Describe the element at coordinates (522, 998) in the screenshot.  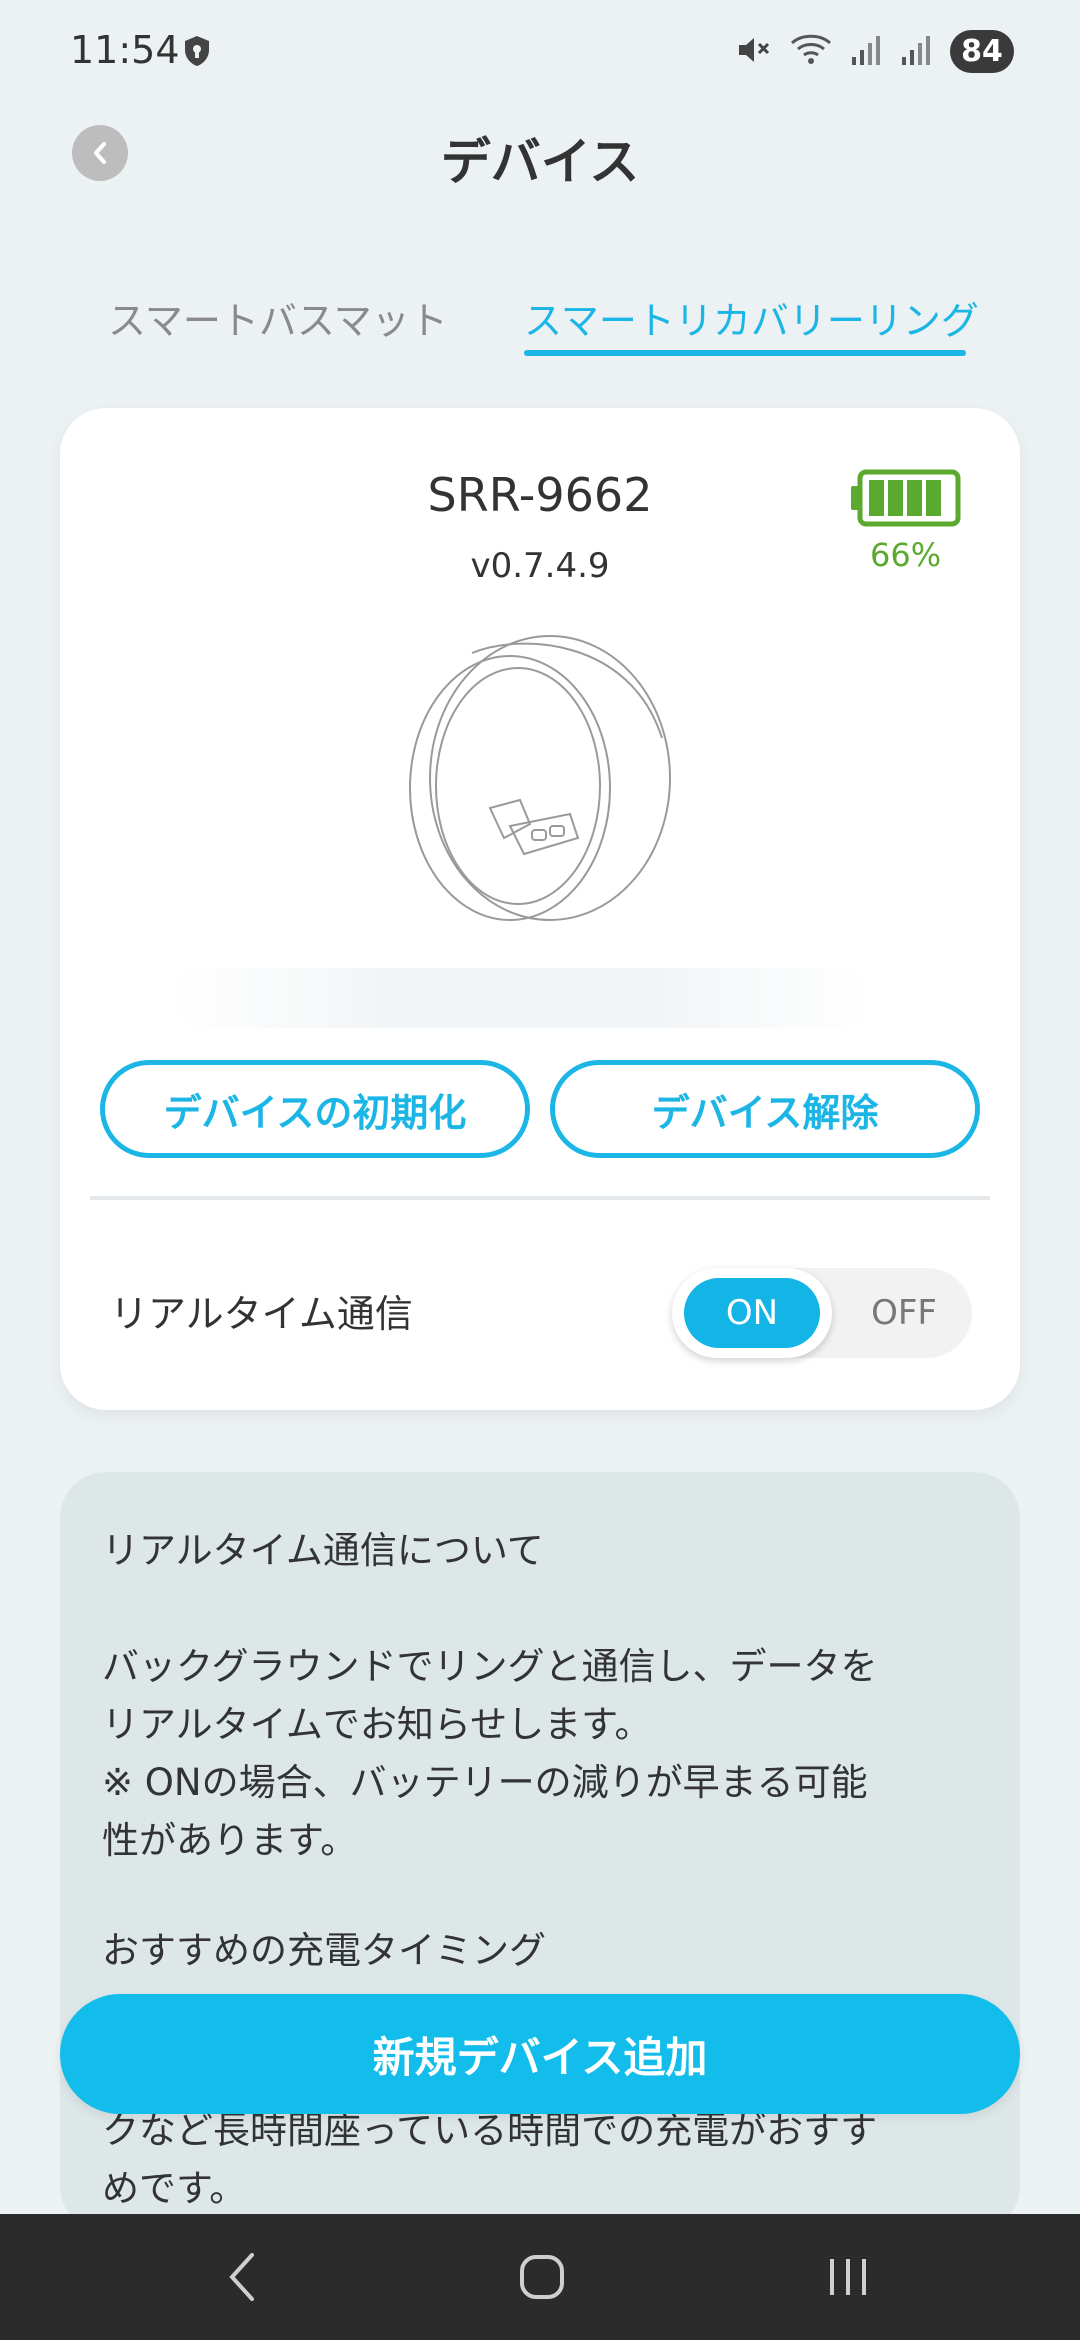
I see `loading-placeholder` at that location.